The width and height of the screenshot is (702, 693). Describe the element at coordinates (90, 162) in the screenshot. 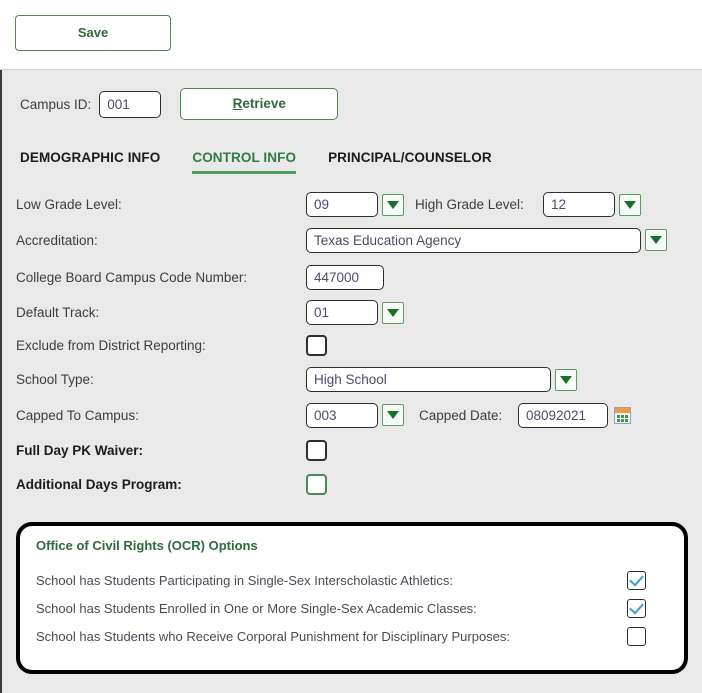

I see `tab-demographic-info: DEMOGRAPHIC INFO` at that location.